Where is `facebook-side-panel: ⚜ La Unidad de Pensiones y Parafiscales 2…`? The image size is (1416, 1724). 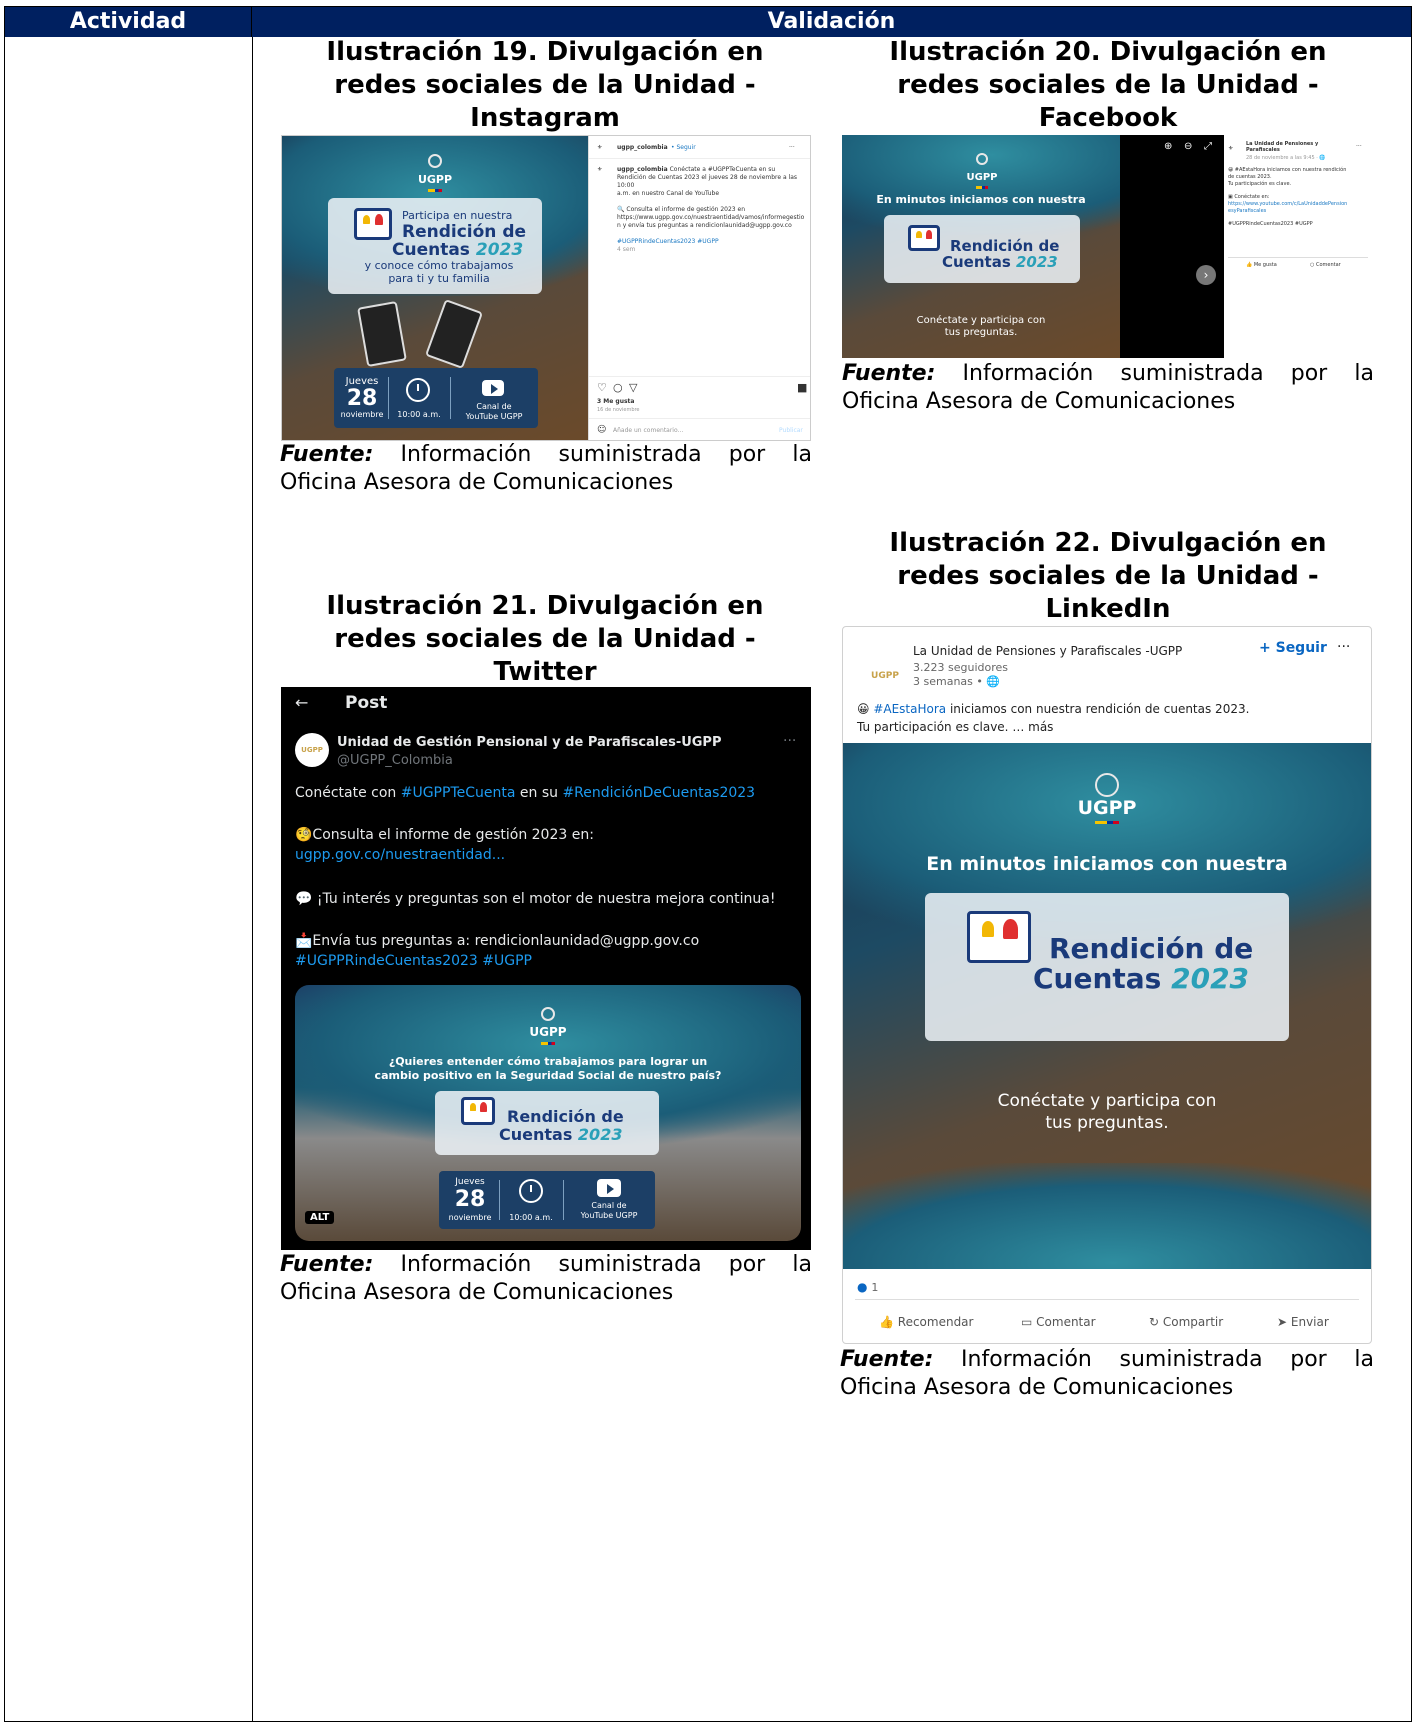 facebook-side-panel: ⚜ La Unidad de Pensiones y Parafiscales 2… is located at coordinates (1298, 246).